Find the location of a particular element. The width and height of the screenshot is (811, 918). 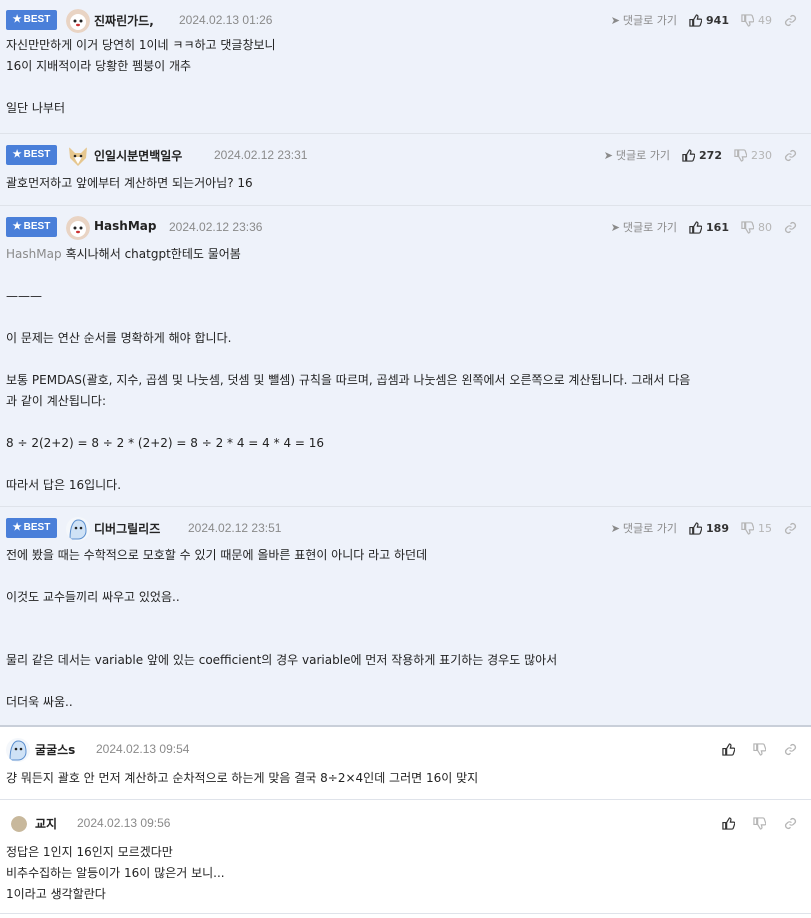

comment-actions: ➤ 댓글로 가기 189 15 is located at coordinates (706, 528).